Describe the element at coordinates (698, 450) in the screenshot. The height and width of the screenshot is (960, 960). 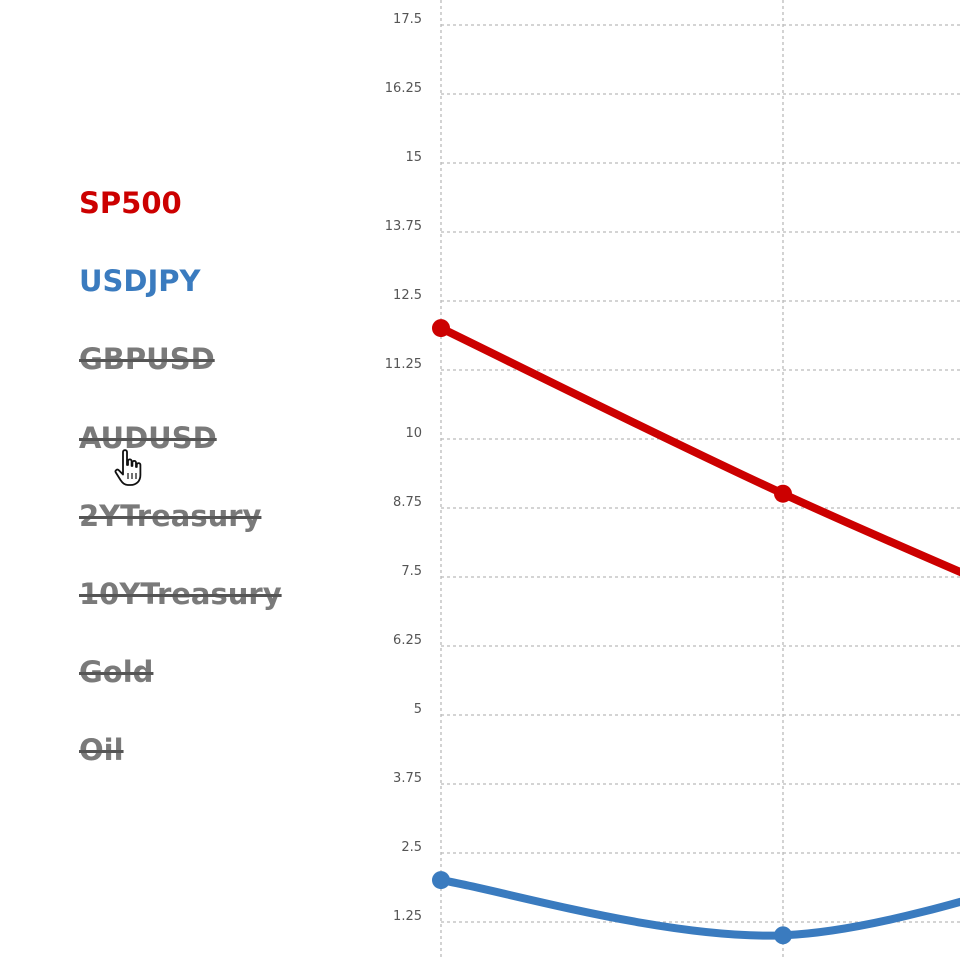
I see `series-line-sp500` at that location.